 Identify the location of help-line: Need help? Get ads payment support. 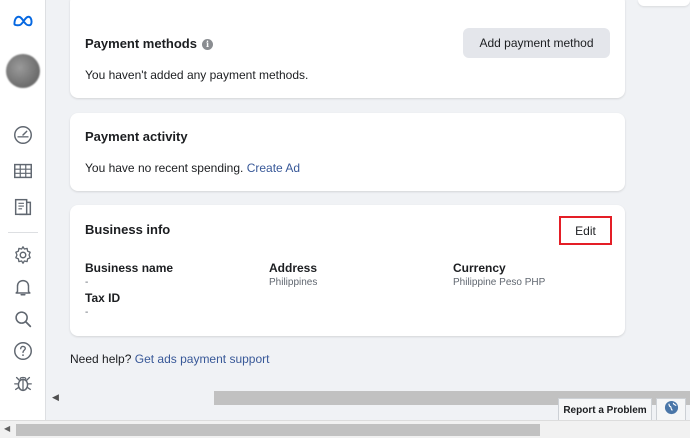
(169, 359).